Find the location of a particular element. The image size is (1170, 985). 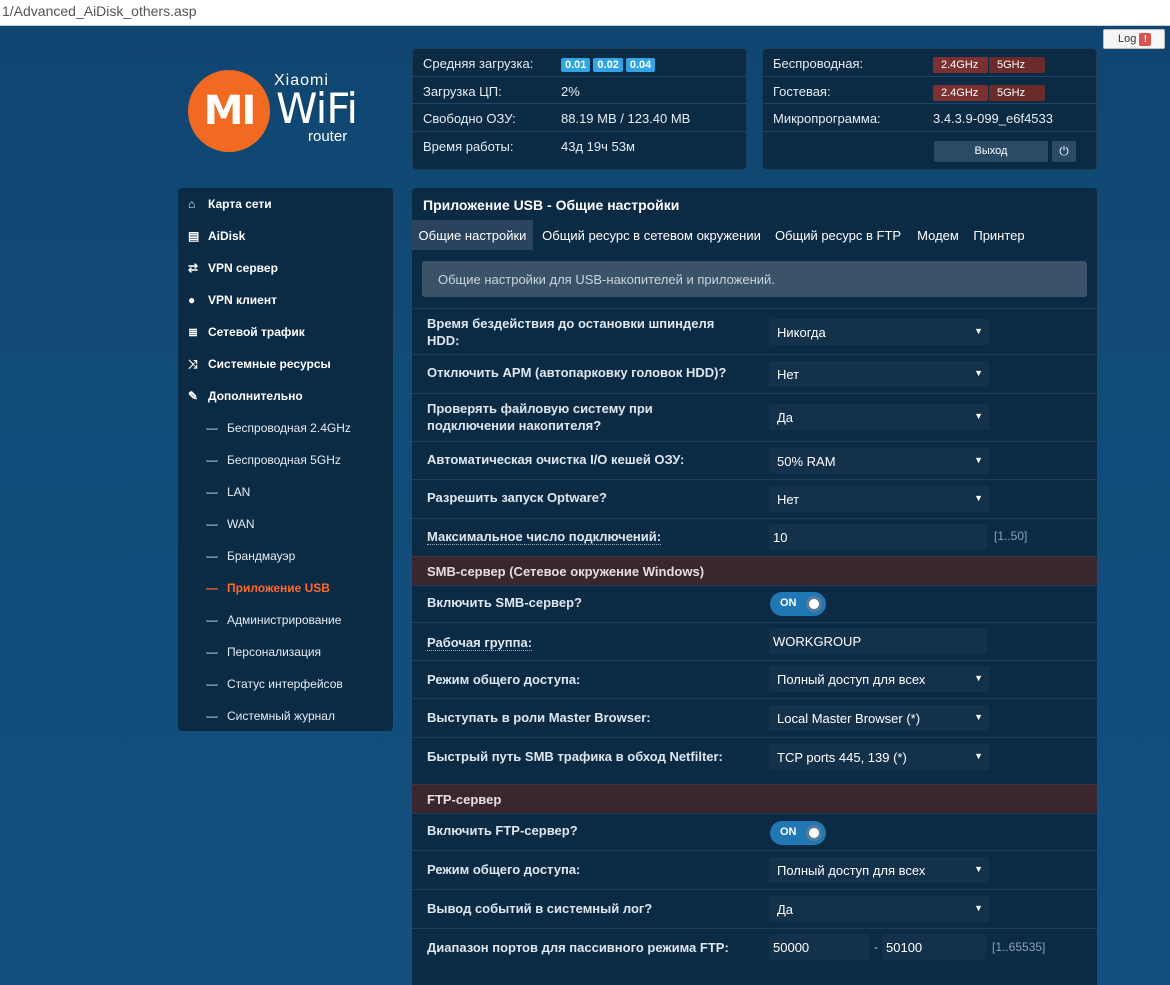

ftp-log-value: Да is located at coordinates (785, 909).